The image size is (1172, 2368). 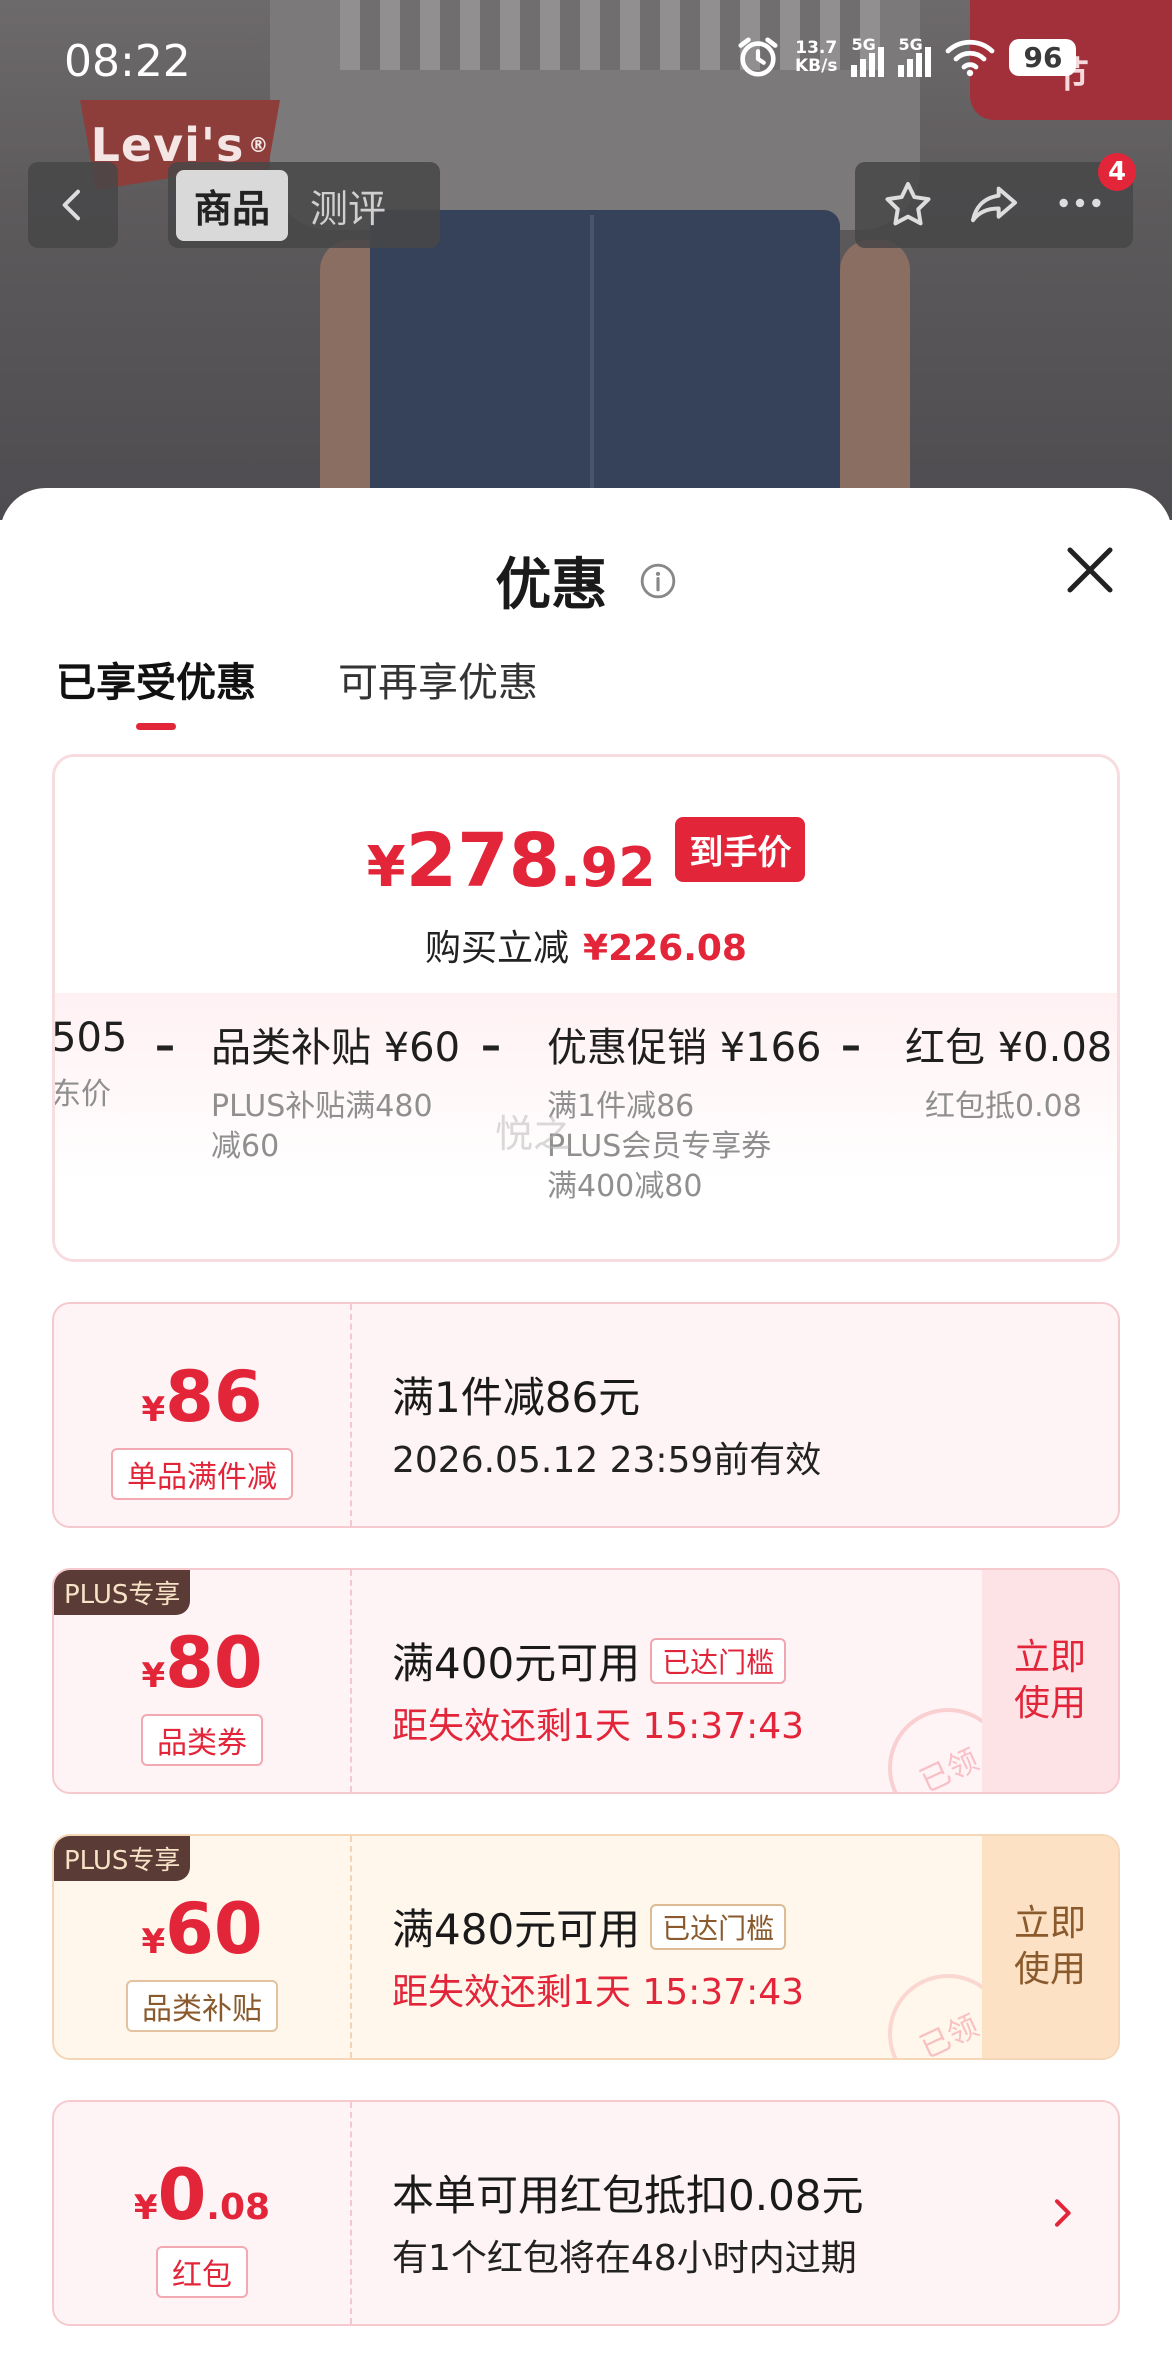 What do you see at coordinates (994, 205) in the screenshot?
I see `share-icon` at bounding box center [994, 205].